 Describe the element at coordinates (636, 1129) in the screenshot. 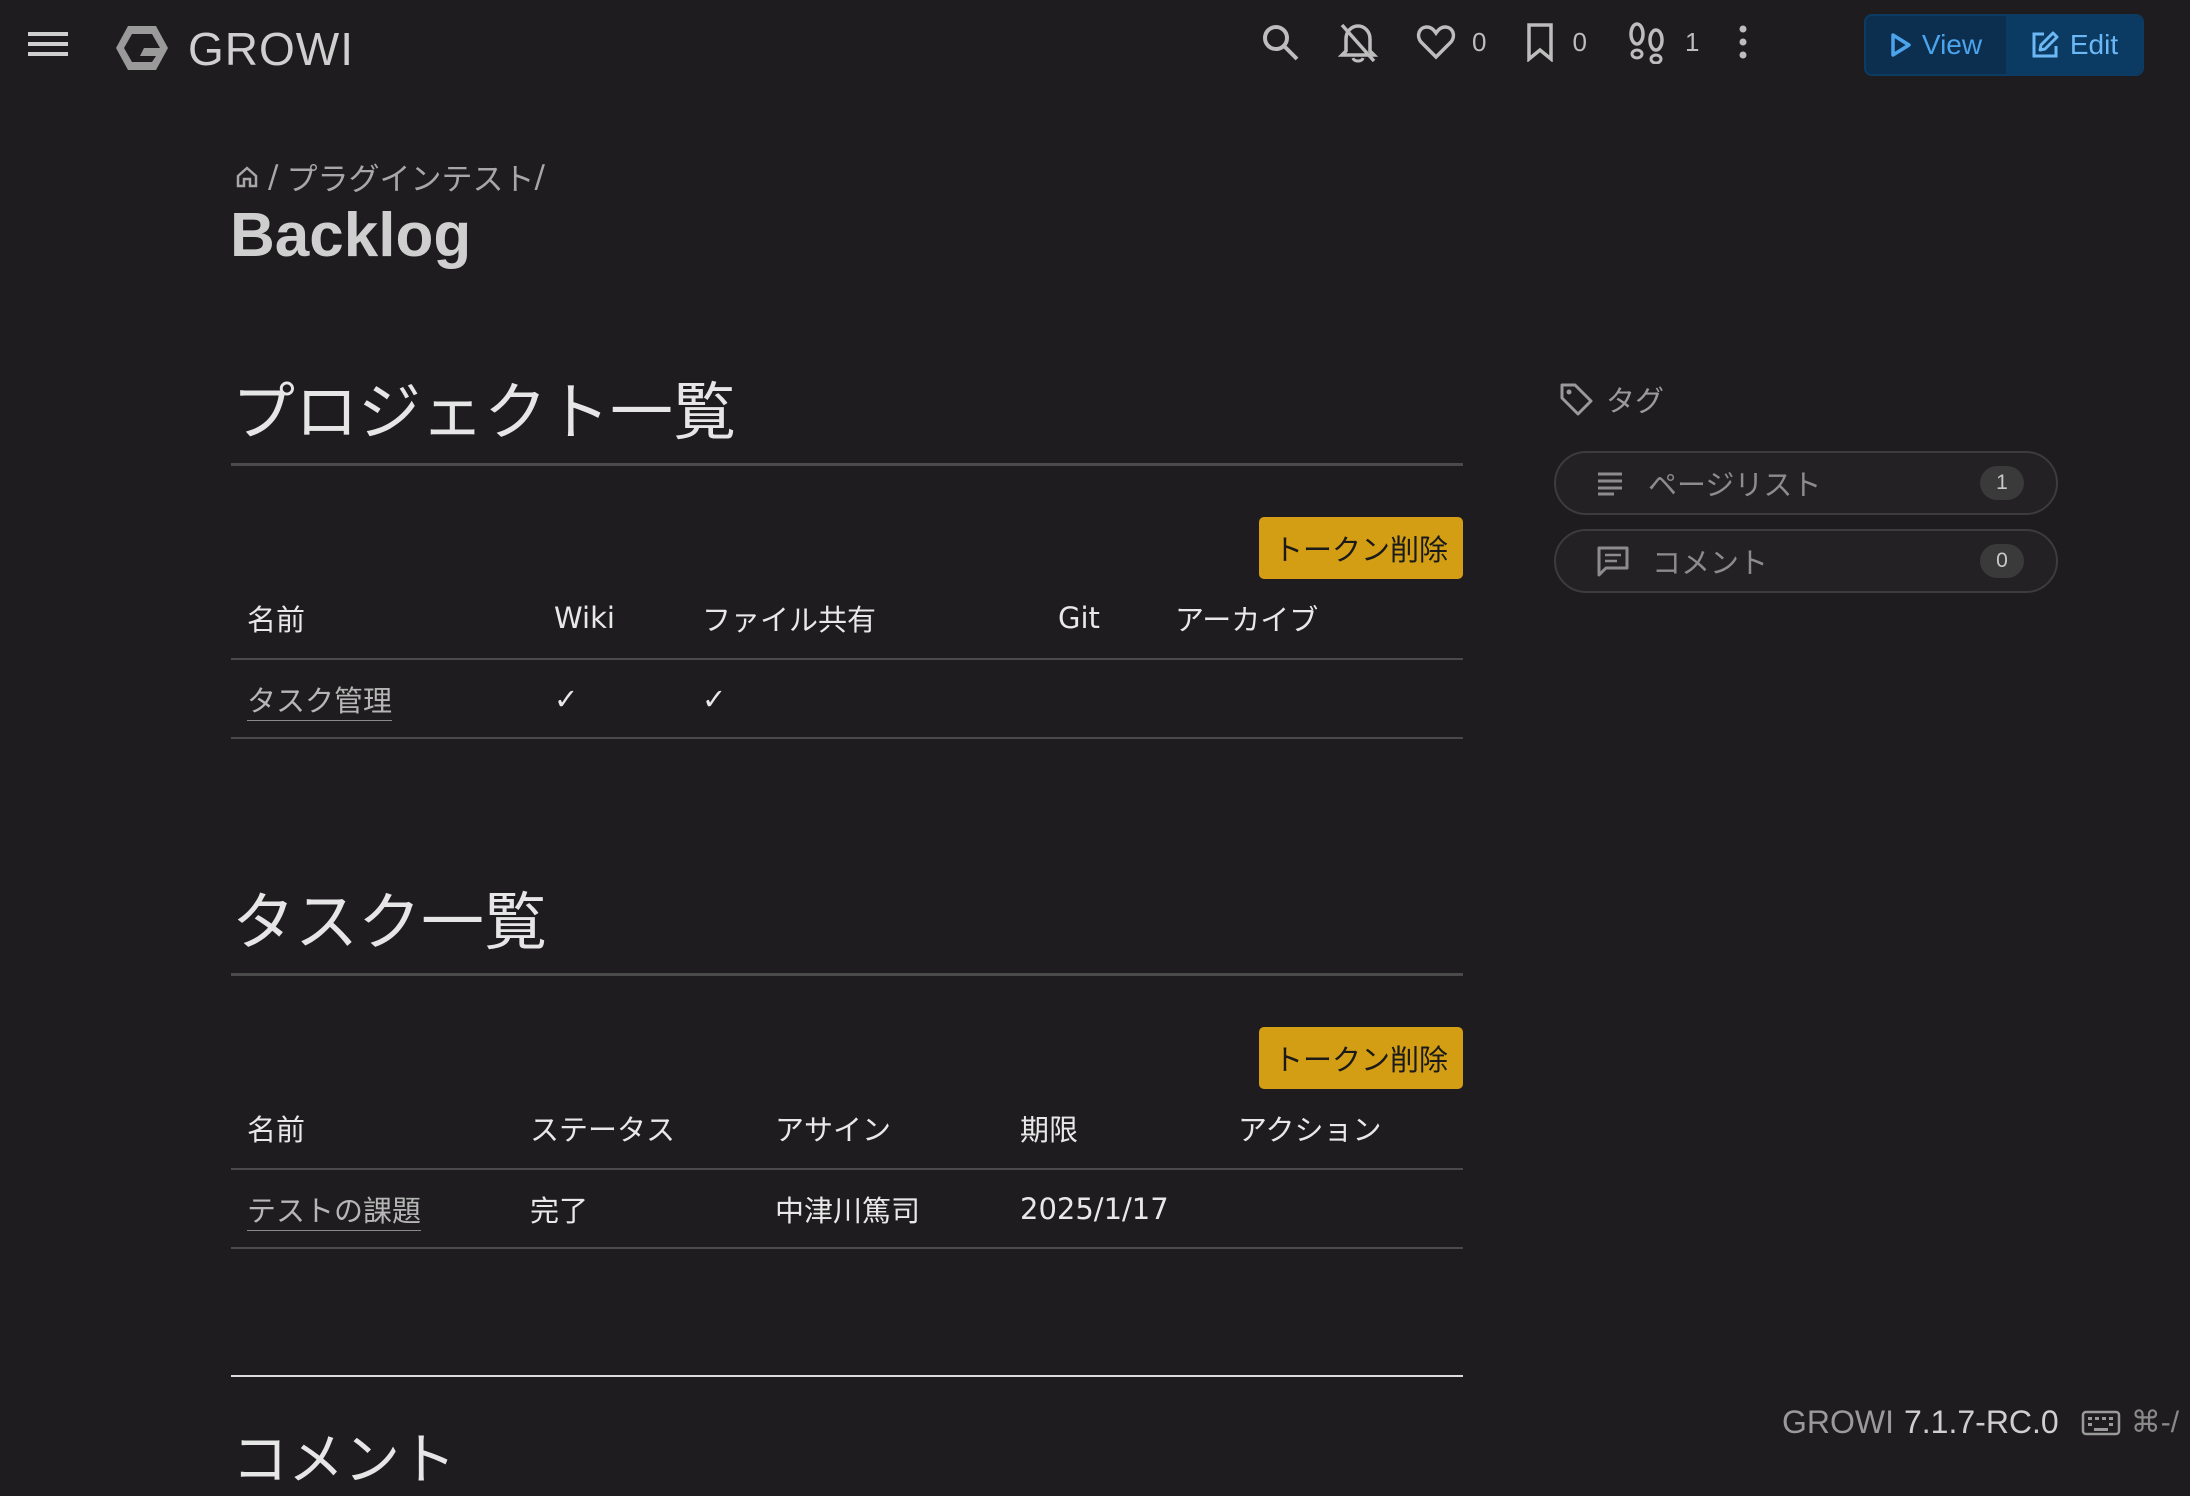

I see `column-header: ステータス` at that location.